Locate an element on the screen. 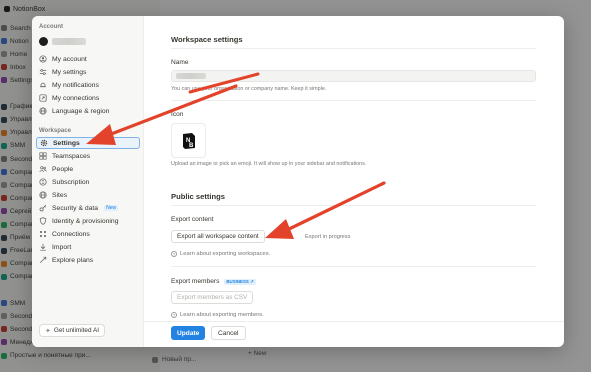  account-section-label: Account is located at coordinates (51, 27).